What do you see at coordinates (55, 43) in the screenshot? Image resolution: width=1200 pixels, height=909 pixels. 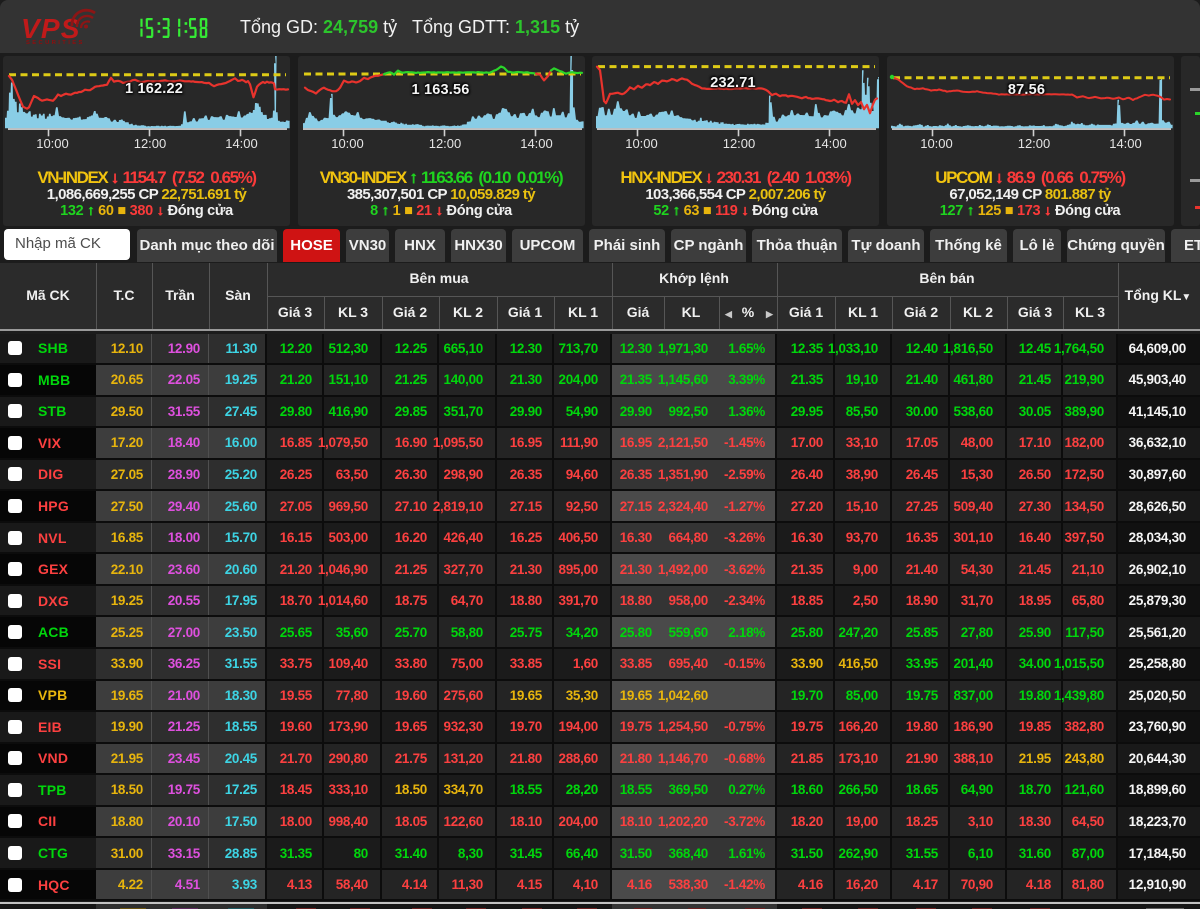 I see `svg-text: SECURITIES` at bounding box center [55, 43].